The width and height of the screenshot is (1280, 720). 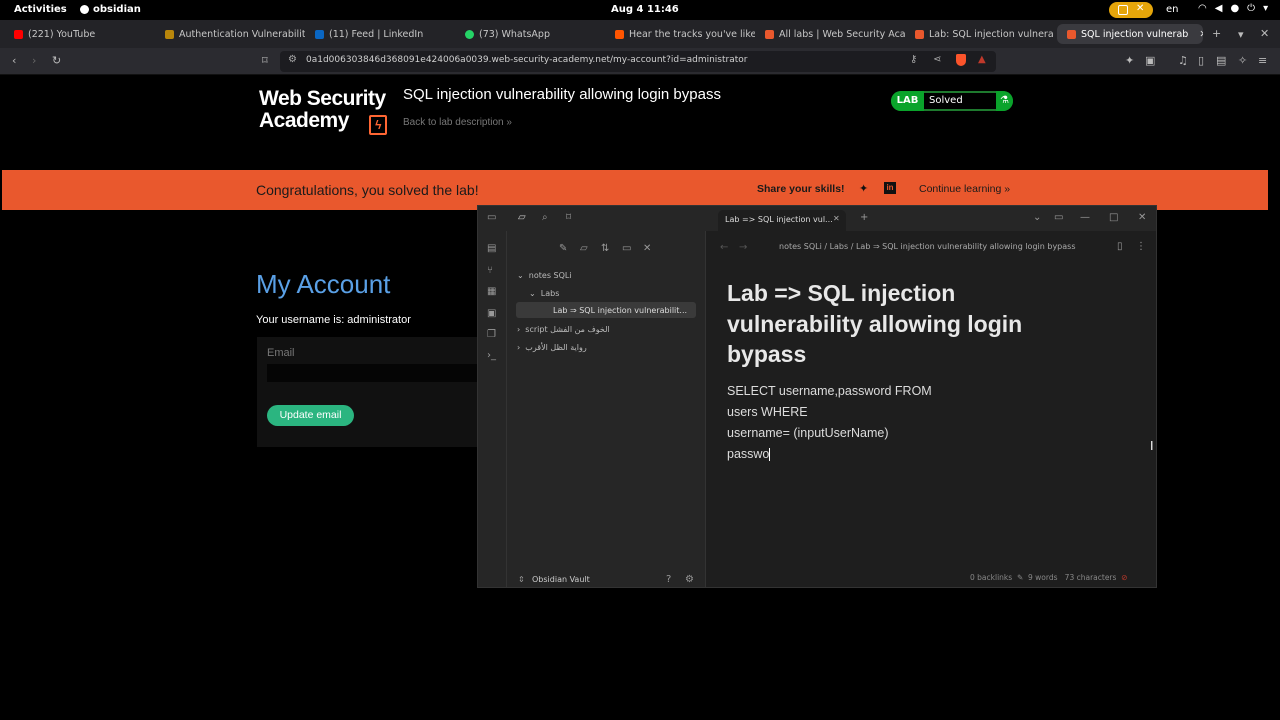 What do you see at coordinates (1043, 577) in the screenshot?
I see `word-count: 9 words` at bounding box center [1043, 577].